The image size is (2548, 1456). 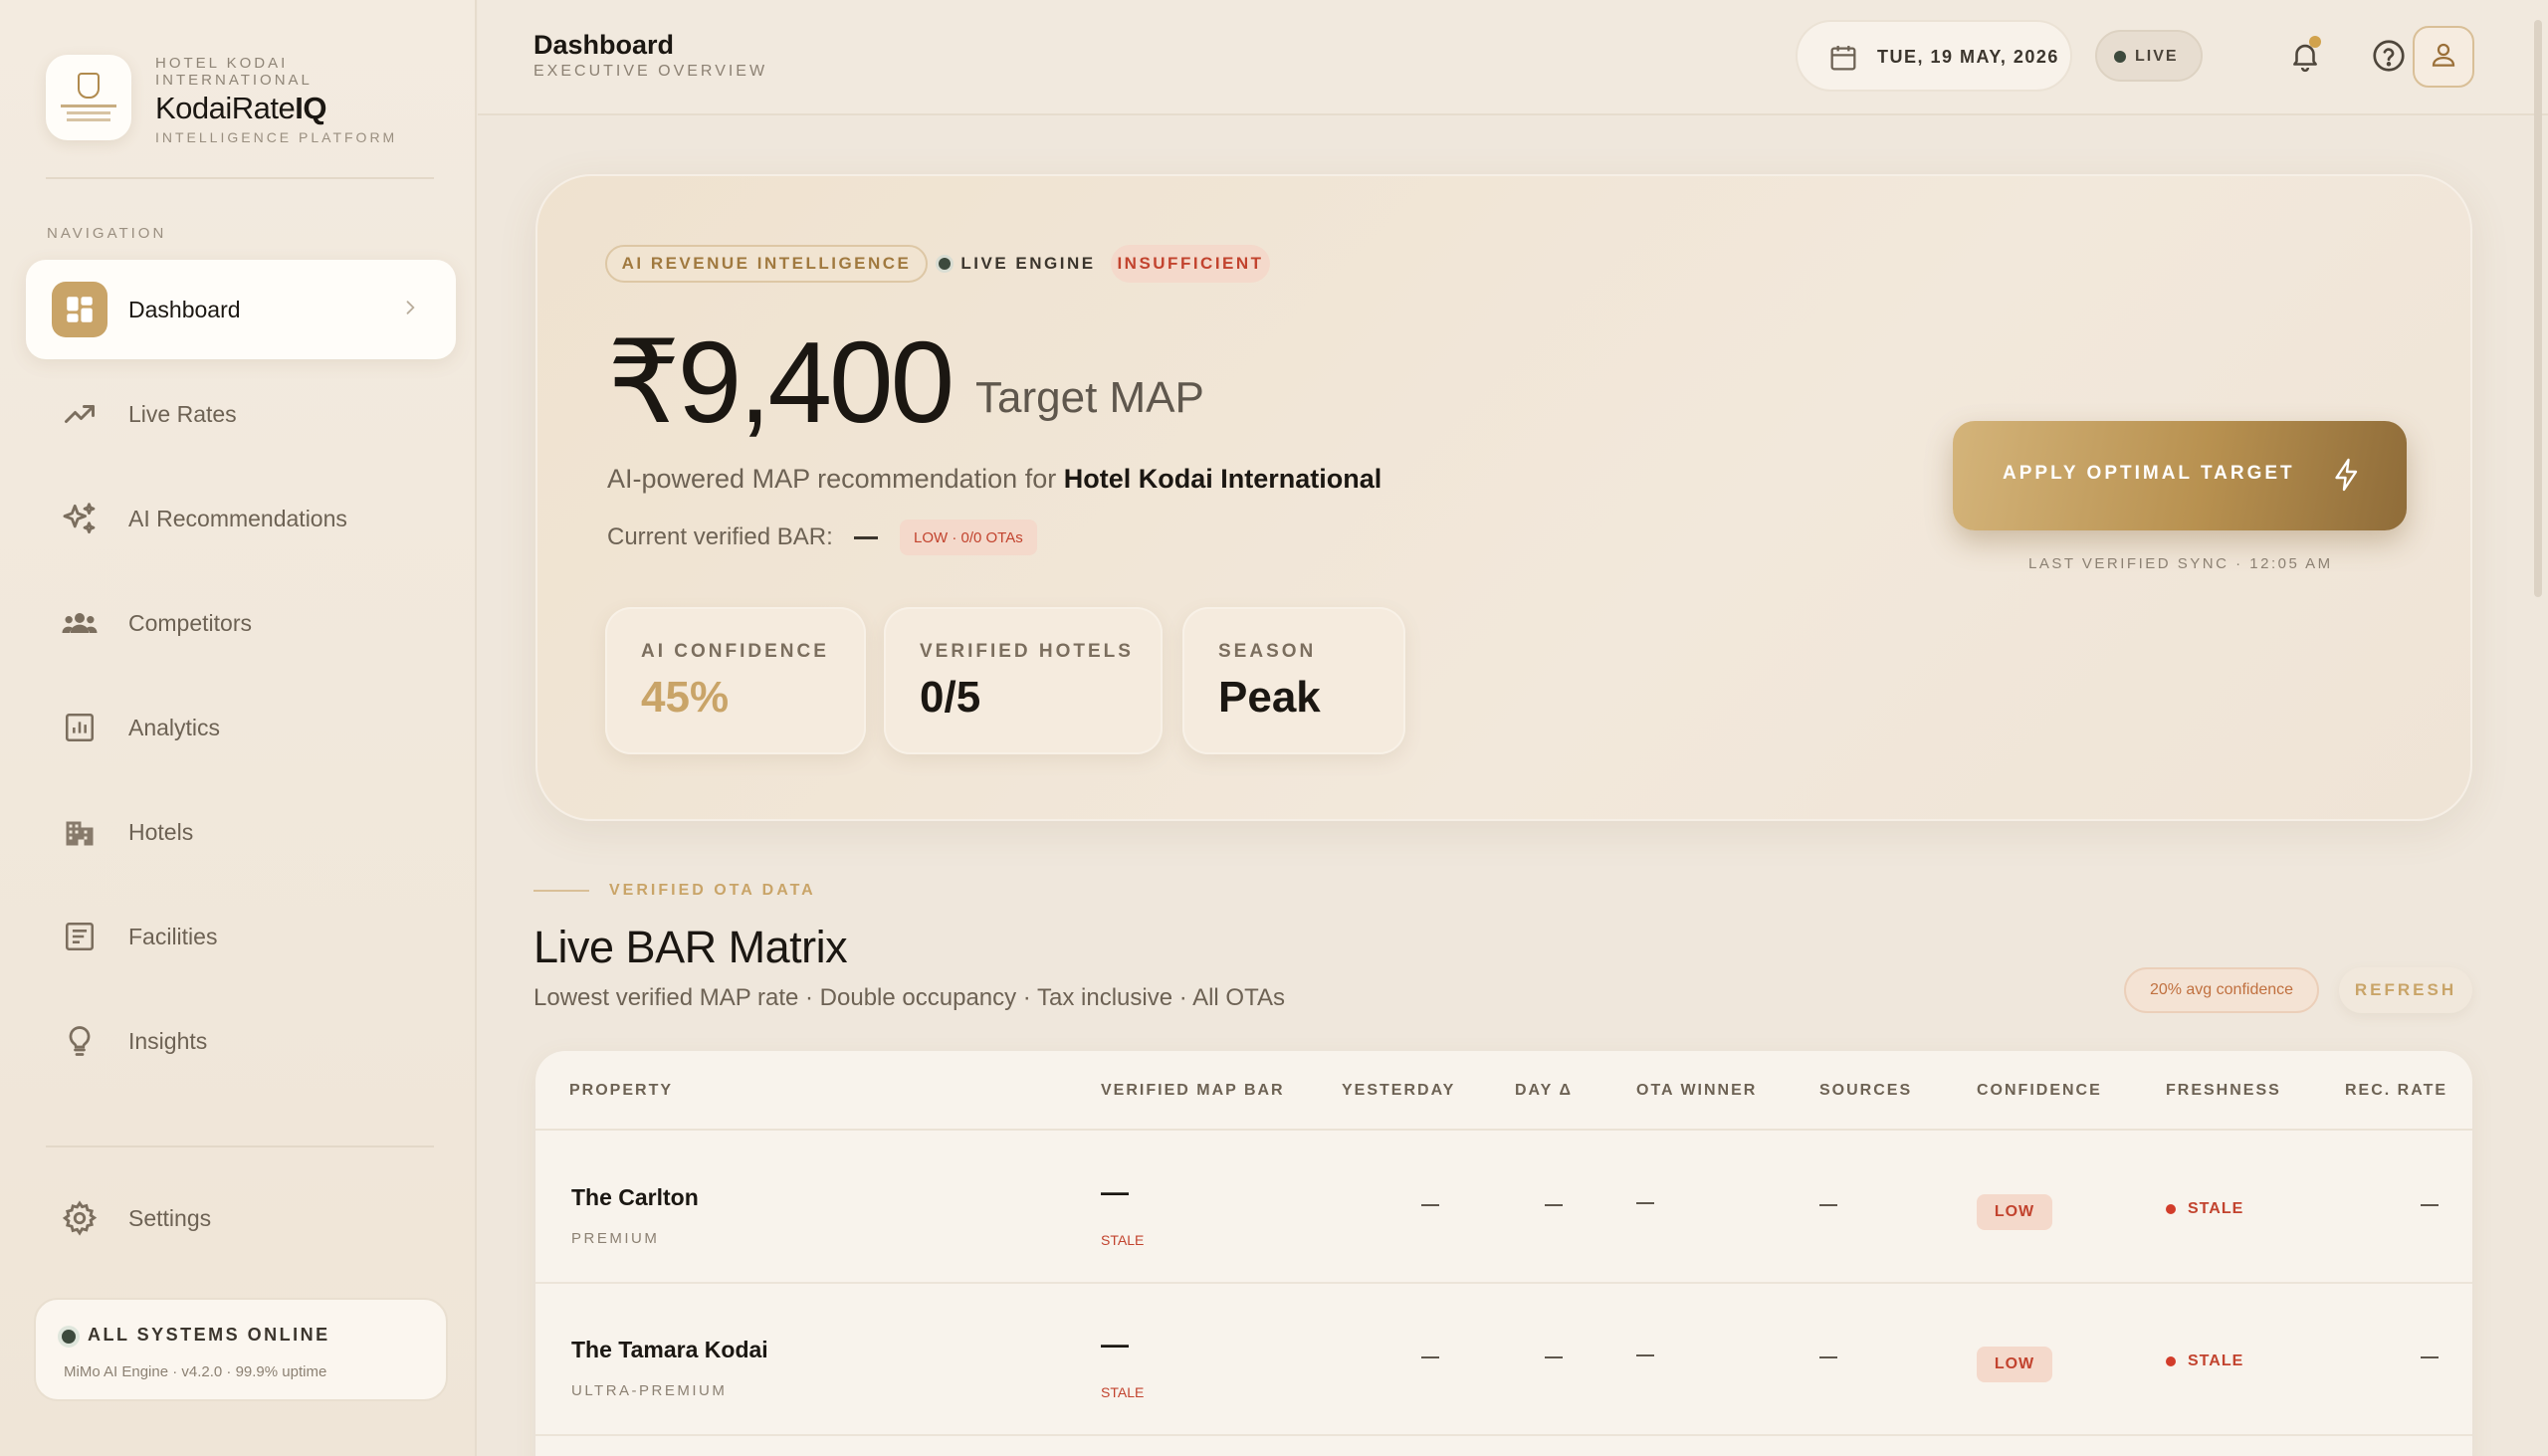 What do you see at coordinates (276, 137) in the screenshot?
I see `brand-subtitle: INTELLIGENCE PLATFORM` at bounding box center [276, 137].